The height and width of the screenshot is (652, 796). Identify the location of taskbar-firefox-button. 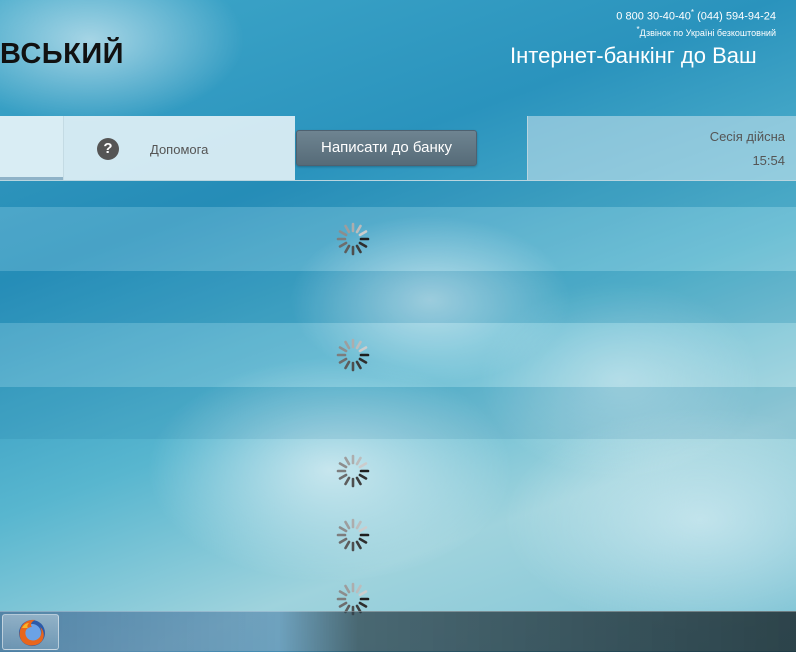
(30, 632).